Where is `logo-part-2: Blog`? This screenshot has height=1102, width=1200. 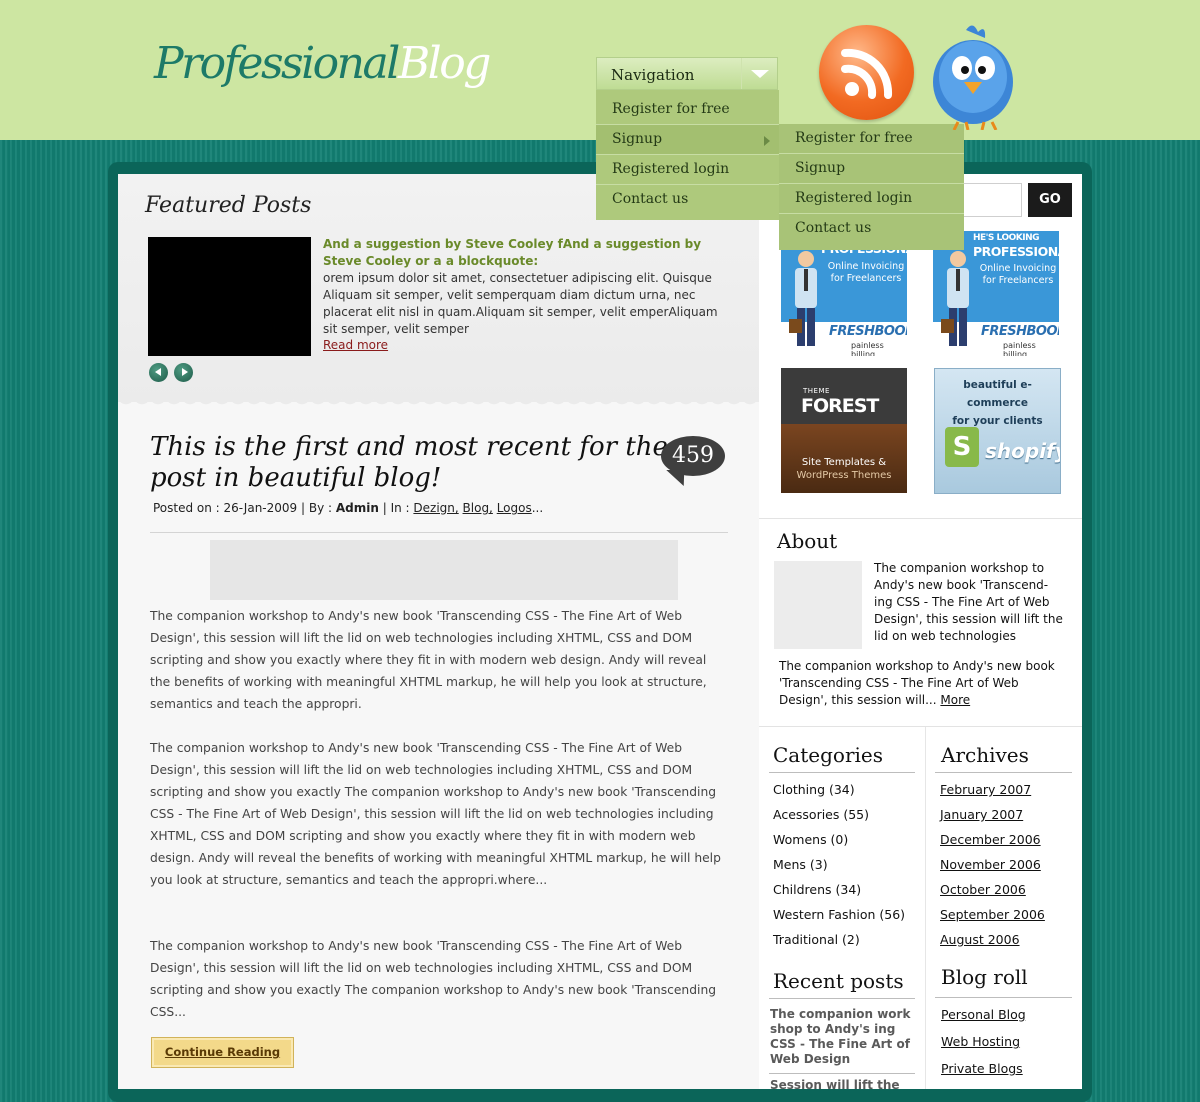 logo-part-2: Blog is located at coordinates (444, 63).